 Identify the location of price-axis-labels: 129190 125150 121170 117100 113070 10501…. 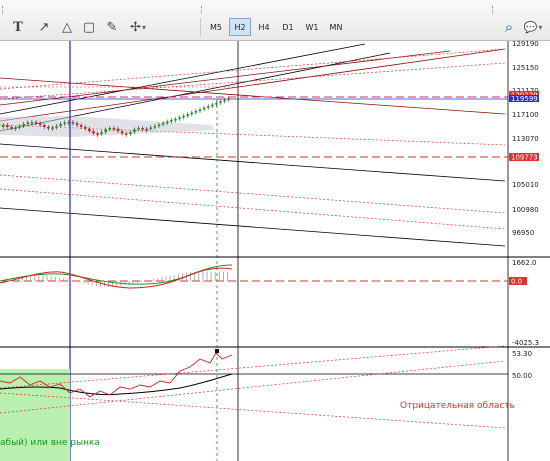
(525, 139).